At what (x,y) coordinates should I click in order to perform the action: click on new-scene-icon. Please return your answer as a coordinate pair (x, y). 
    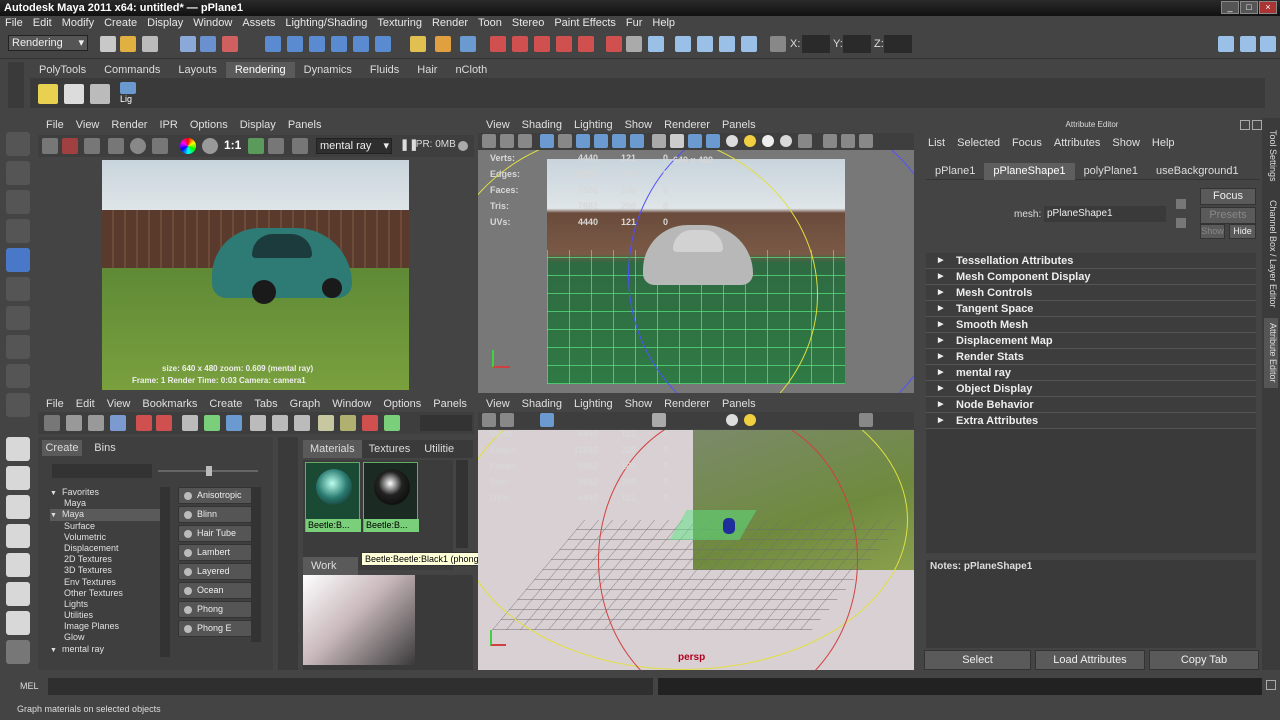
    Looking at the image, I should click on (108, 44).